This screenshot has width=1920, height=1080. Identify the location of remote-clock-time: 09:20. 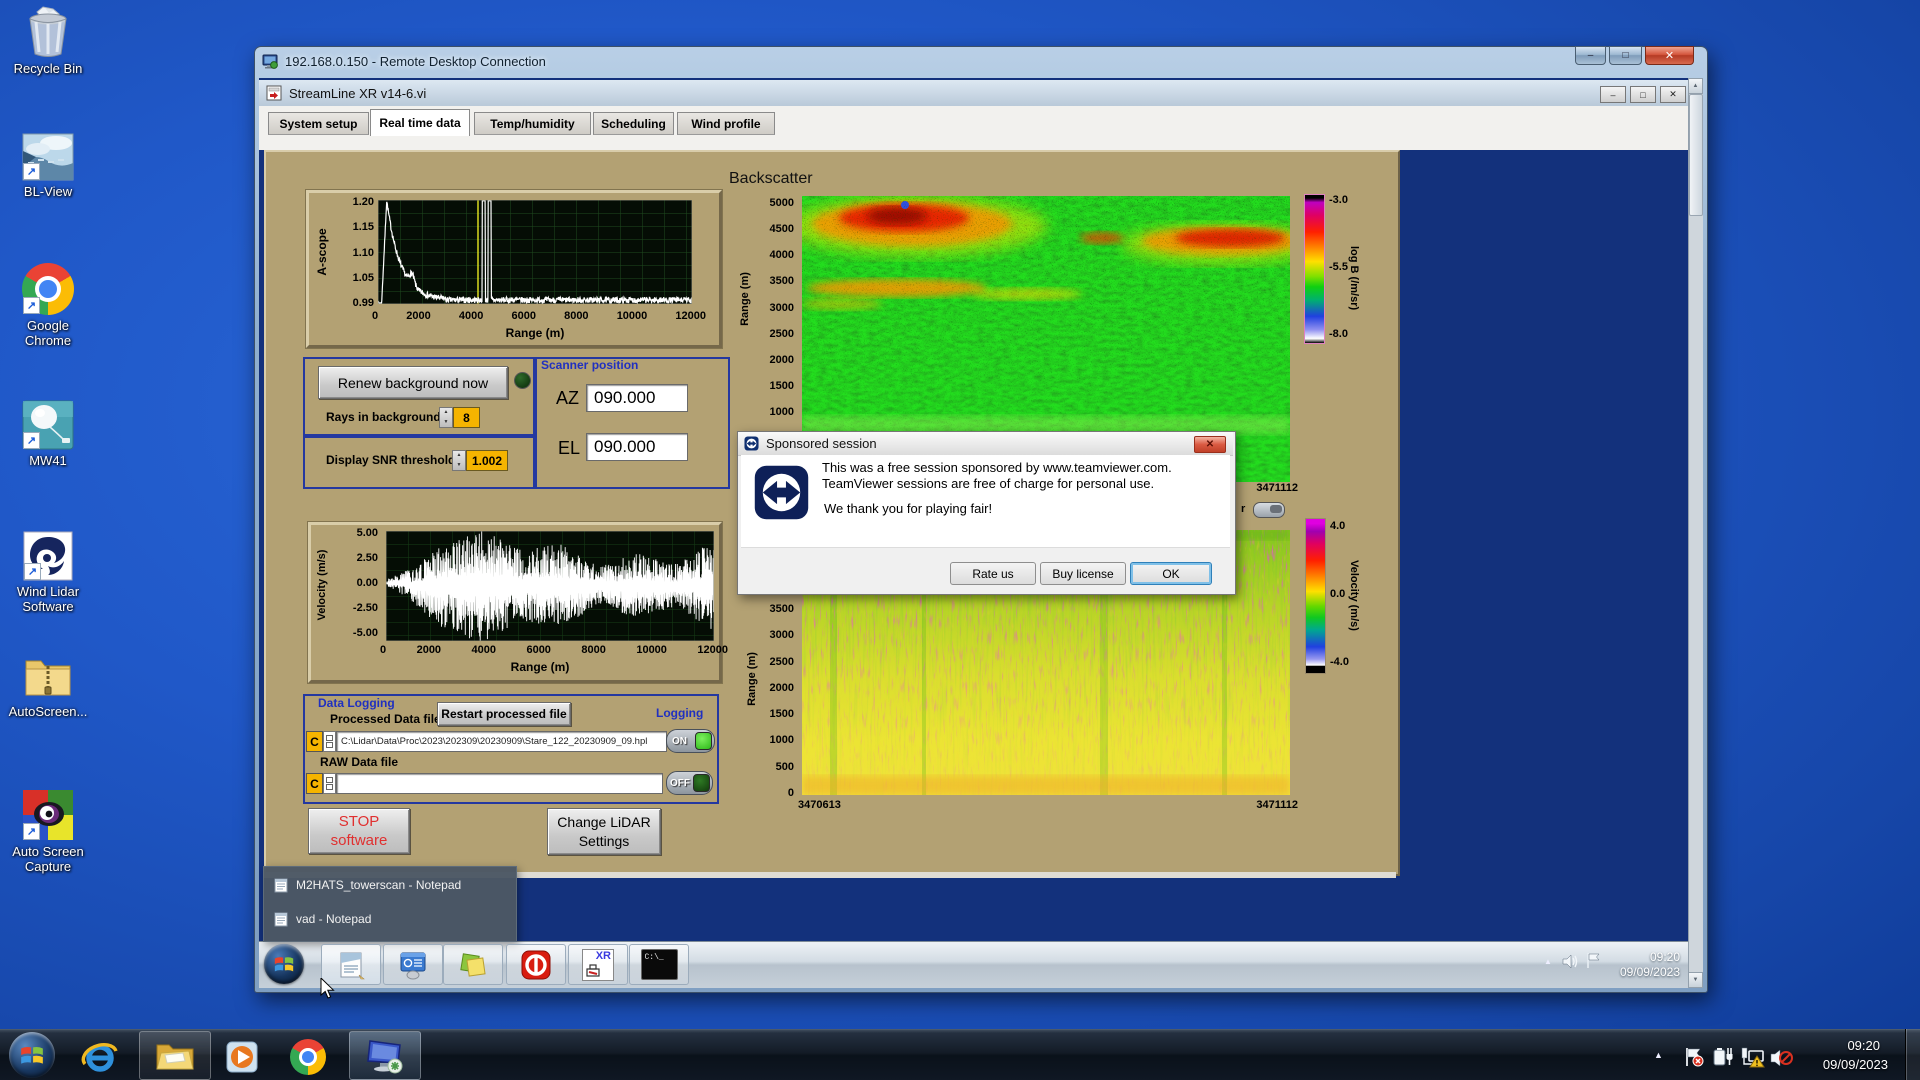
(1644, 957).